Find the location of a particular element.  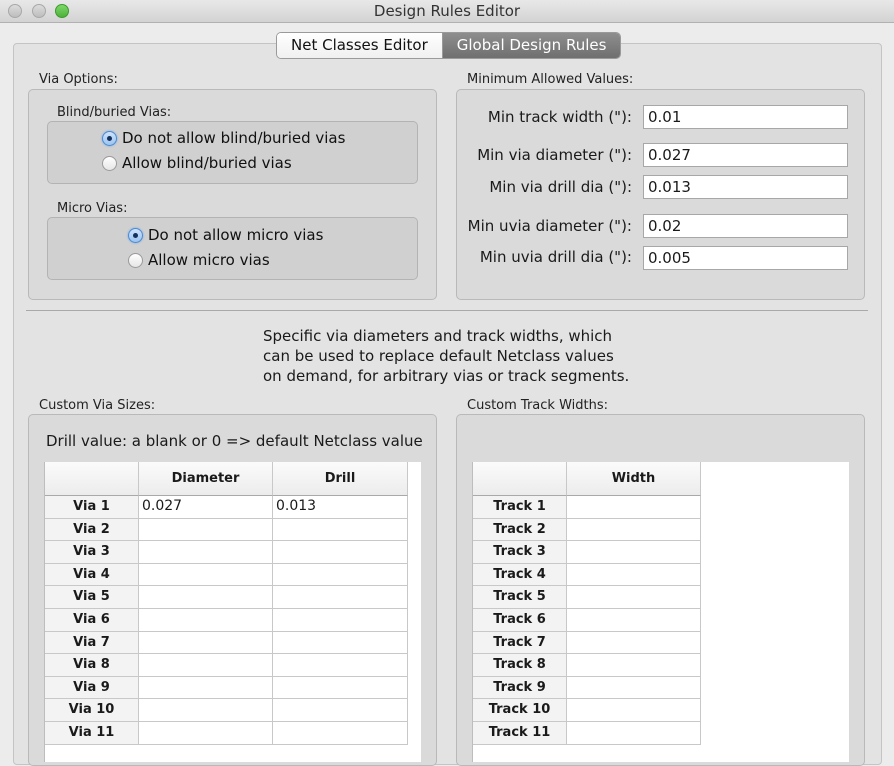

row-header: Track 11 is located at coordinates (520, 733).